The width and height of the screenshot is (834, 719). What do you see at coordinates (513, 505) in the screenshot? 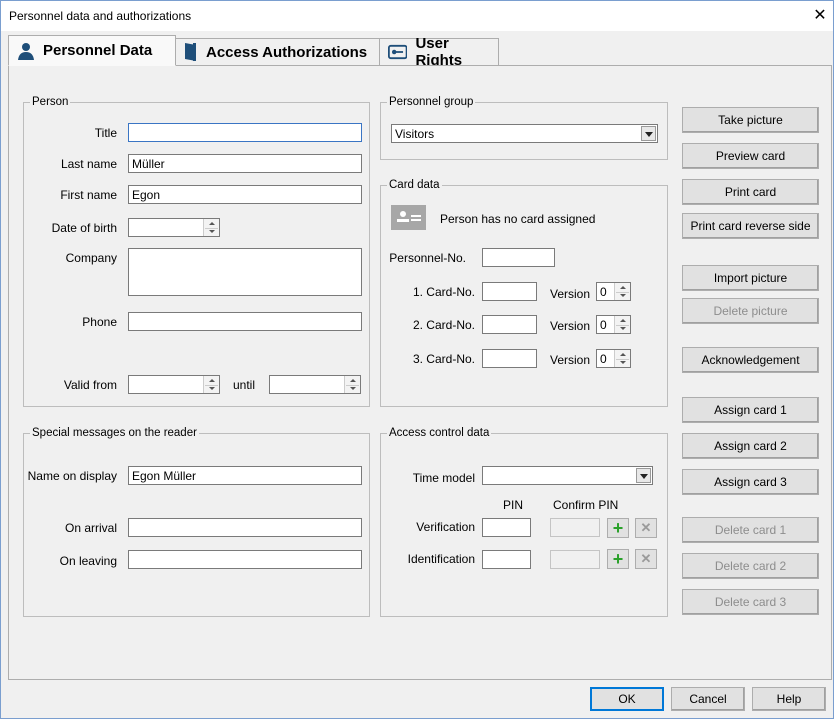
I see `pin-header: PIN` at bounding box center [513, 505].